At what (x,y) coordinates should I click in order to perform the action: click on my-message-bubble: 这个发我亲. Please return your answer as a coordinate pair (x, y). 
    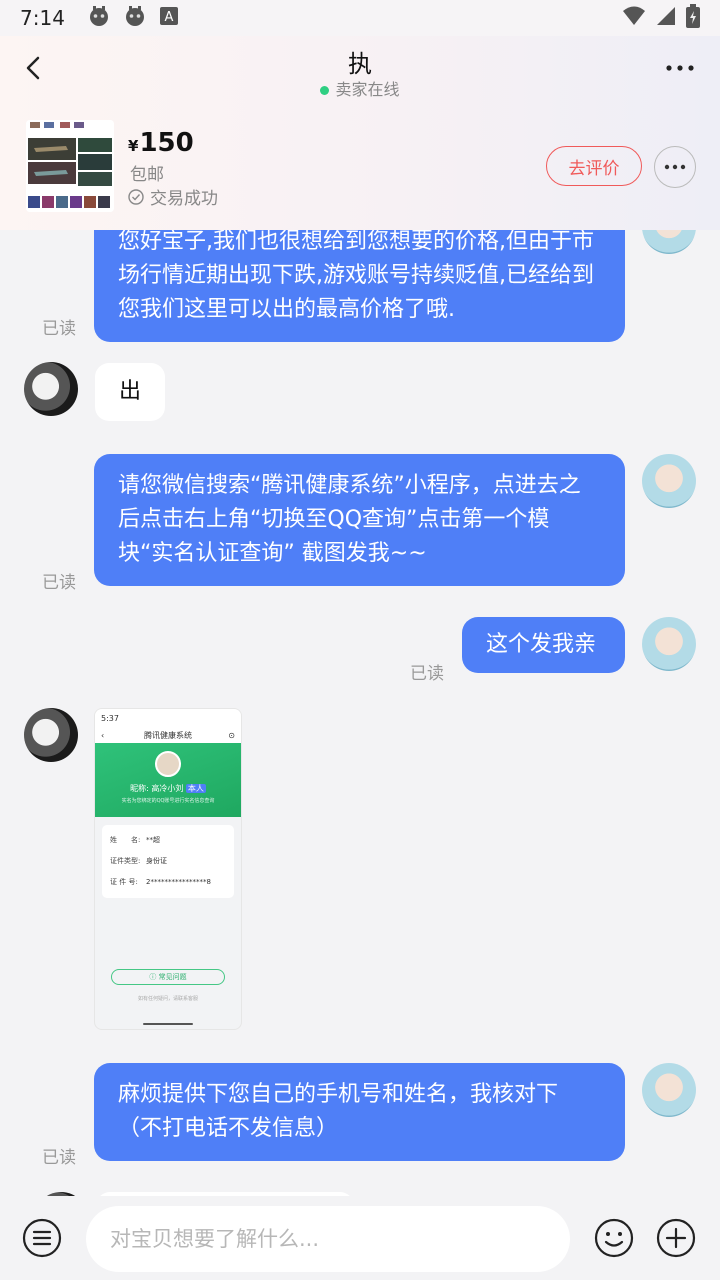
    Looking at the image, I should click on (543, 645).